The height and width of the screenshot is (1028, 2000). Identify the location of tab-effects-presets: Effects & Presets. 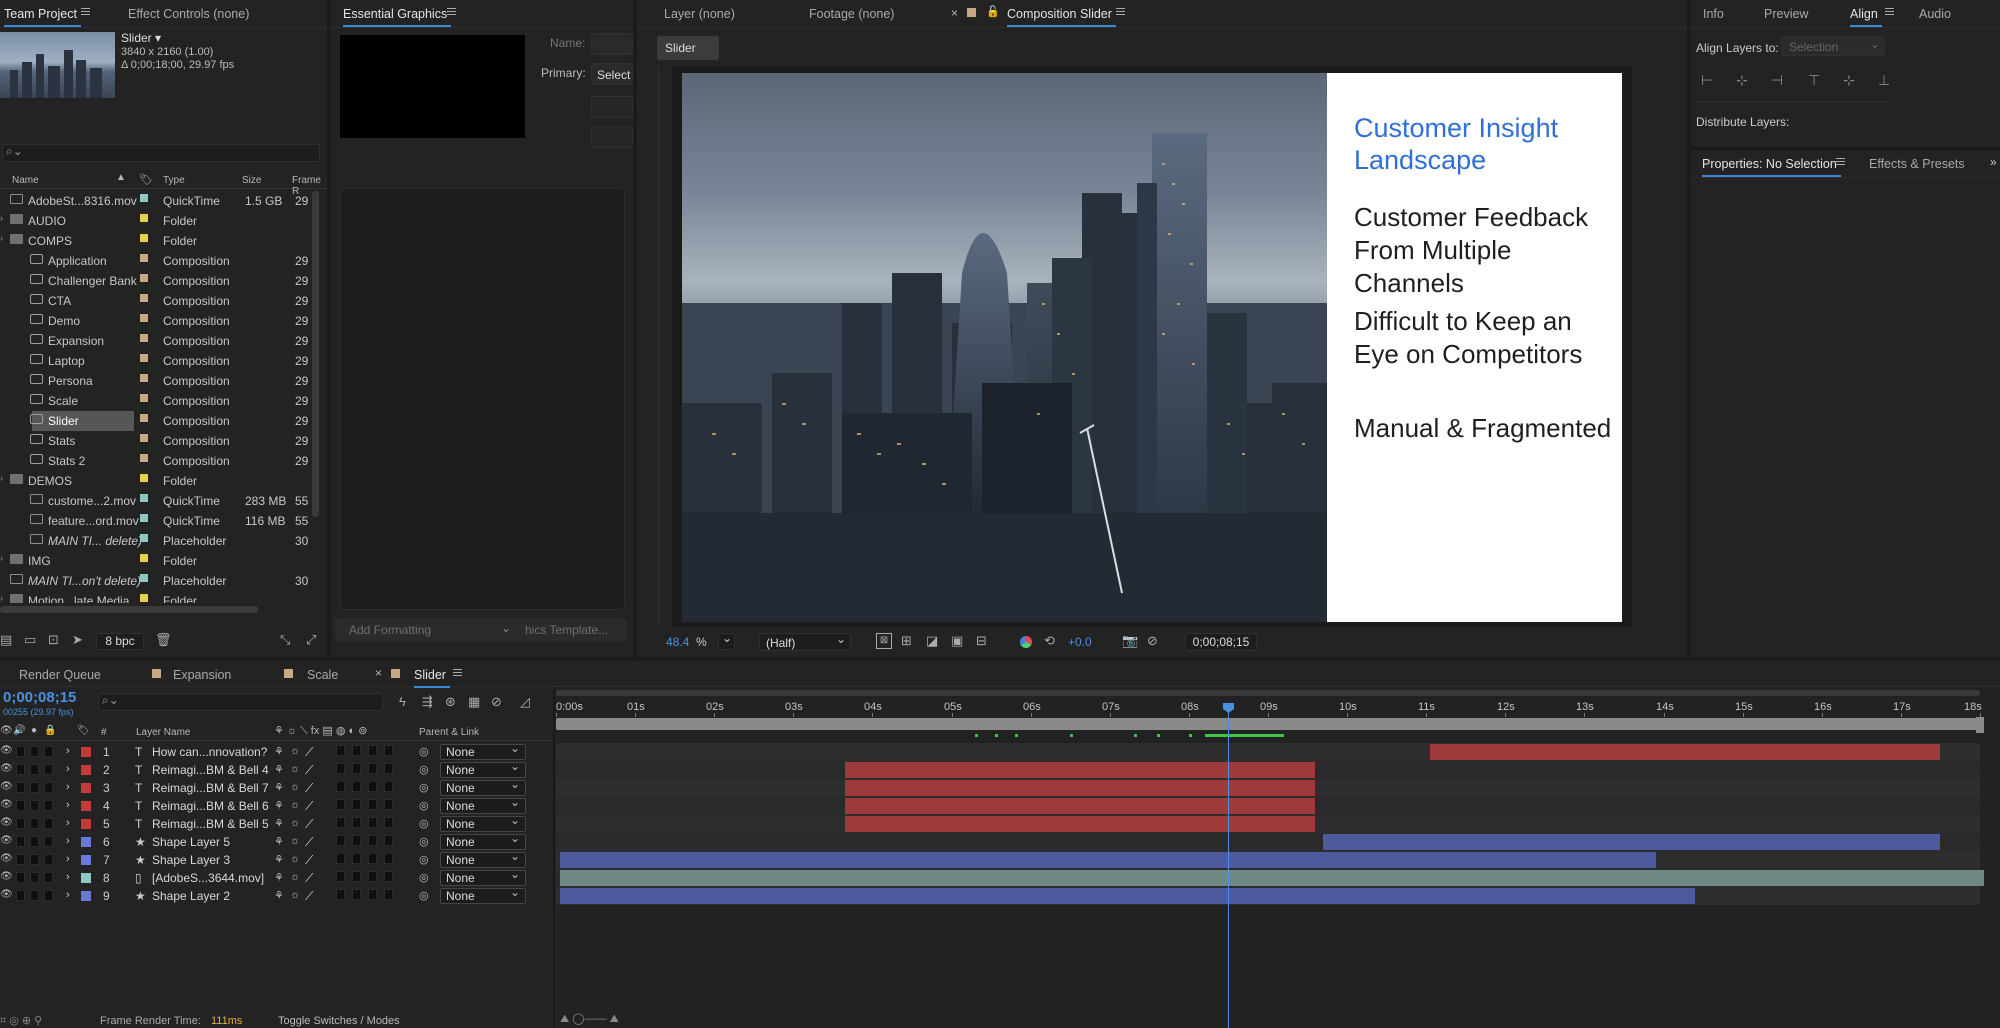
(1917, 164).